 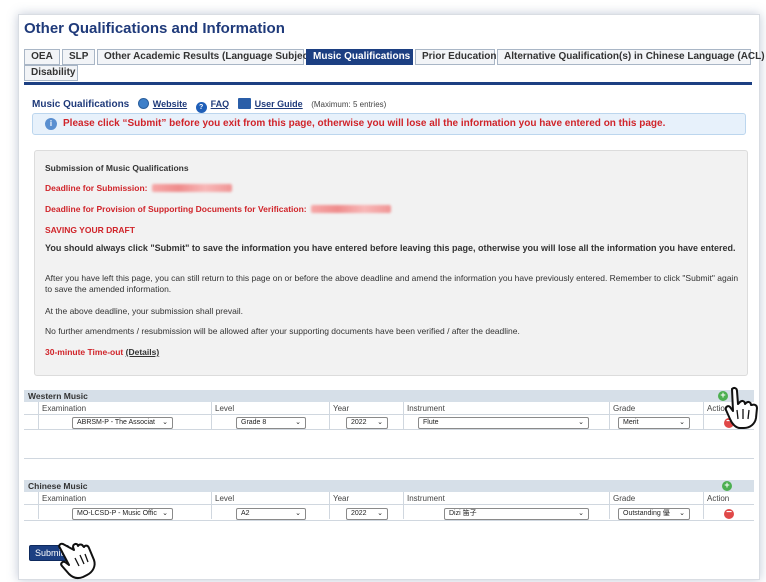 I want to click on western-music-title: Western Music, so click(x=389, y=396).